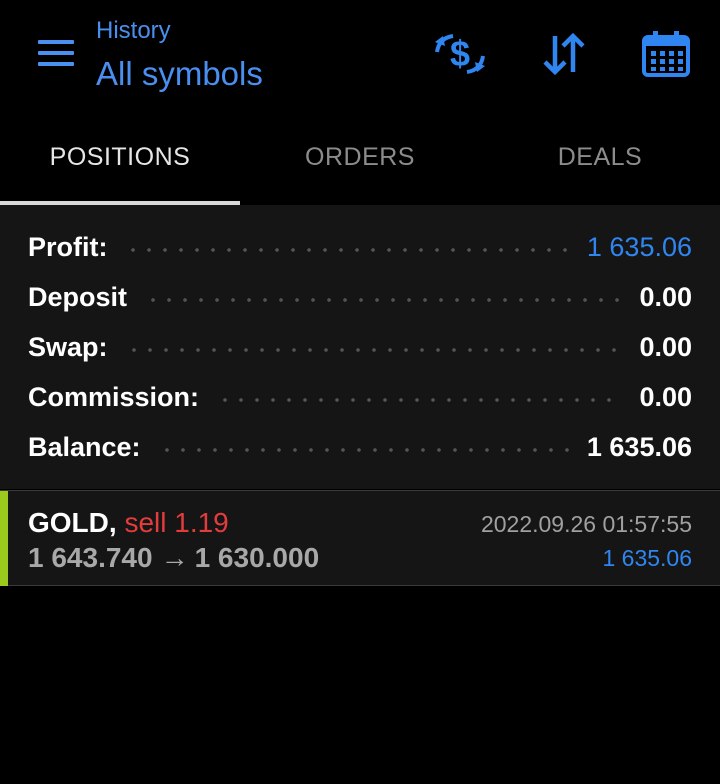 The width and height of the screenshot is (720, 784). I want to click on title-block: History All symbols, so click(179, 56).